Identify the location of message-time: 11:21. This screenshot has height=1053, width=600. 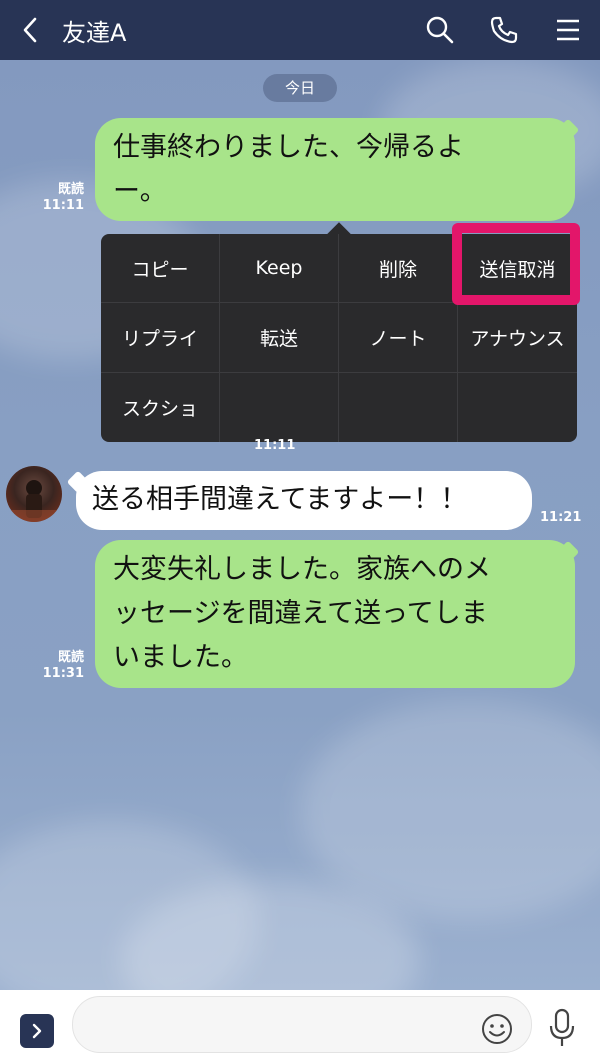
(561, 517).